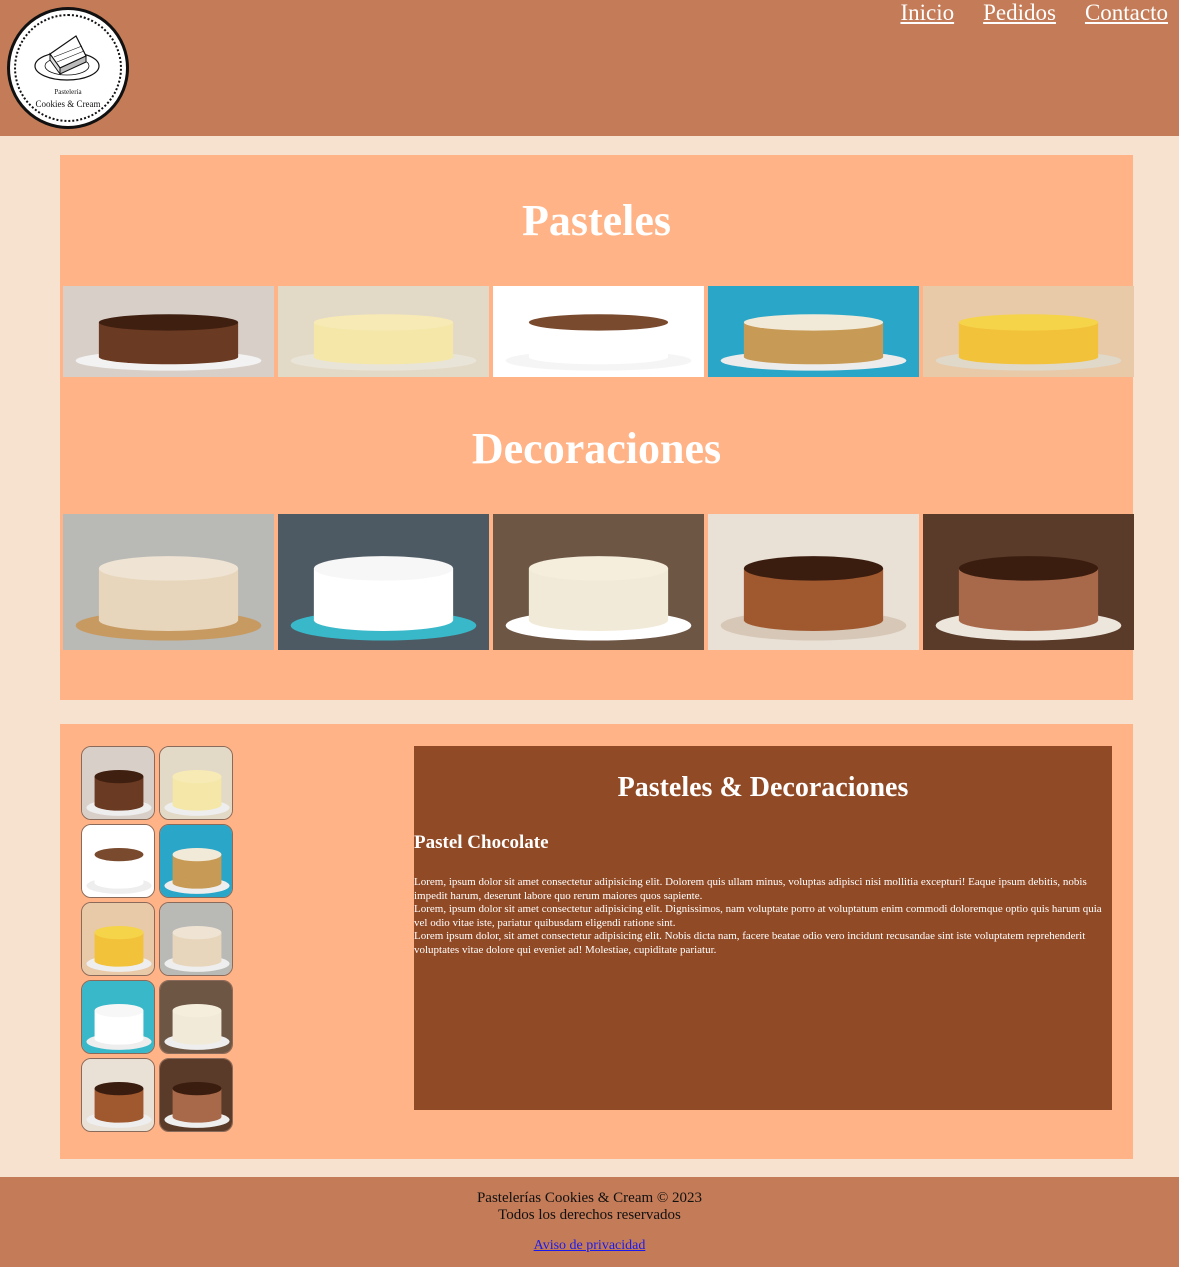  I want to click on confetti-cake-image, so click(383, 582).